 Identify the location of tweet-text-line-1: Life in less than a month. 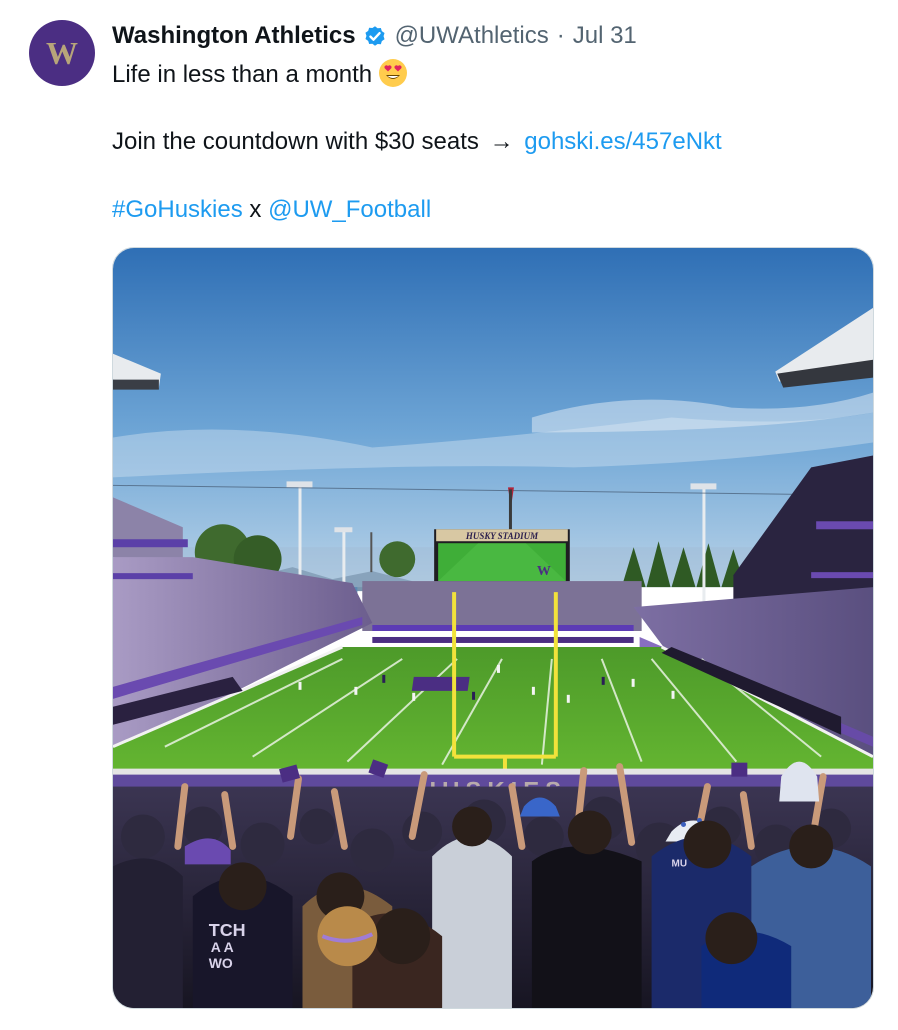
(260, 74).